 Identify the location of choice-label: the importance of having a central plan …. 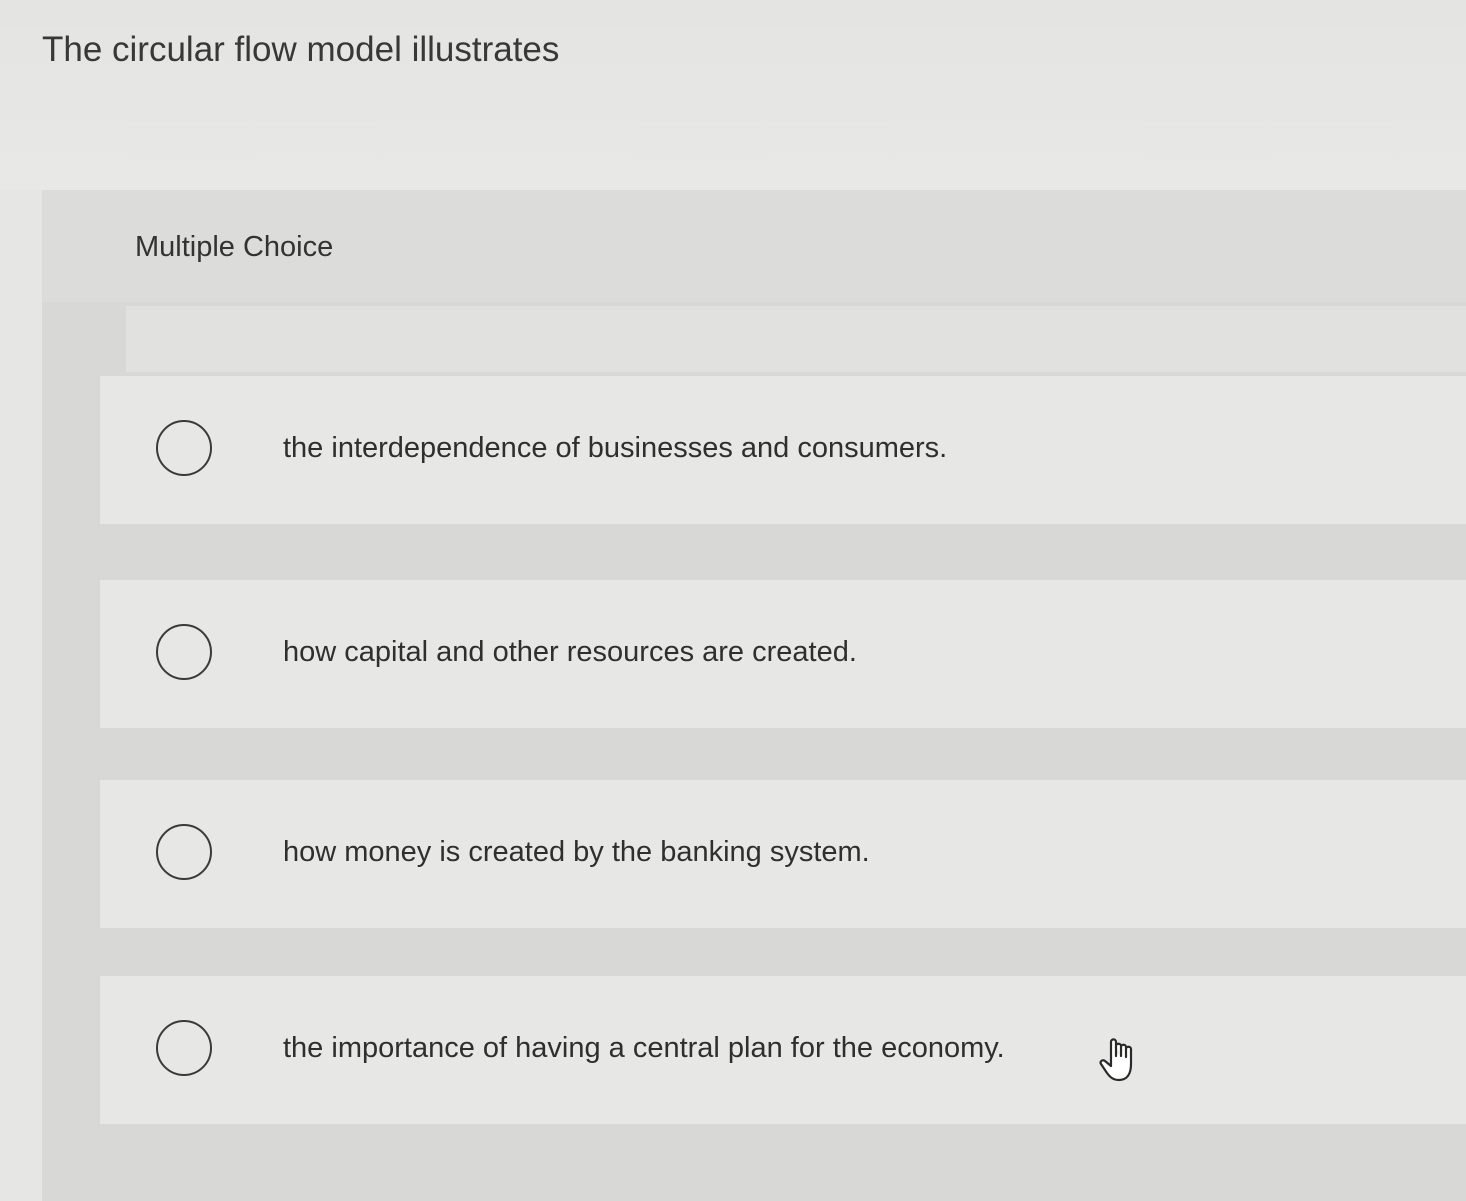
(644, 1048).